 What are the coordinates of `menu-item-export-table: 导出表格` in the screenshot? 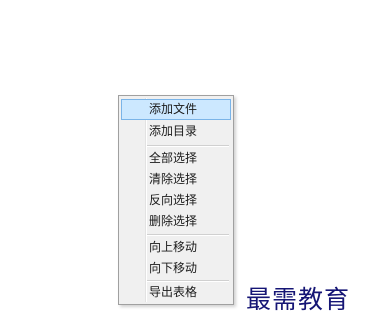 It's located at (176, 292).